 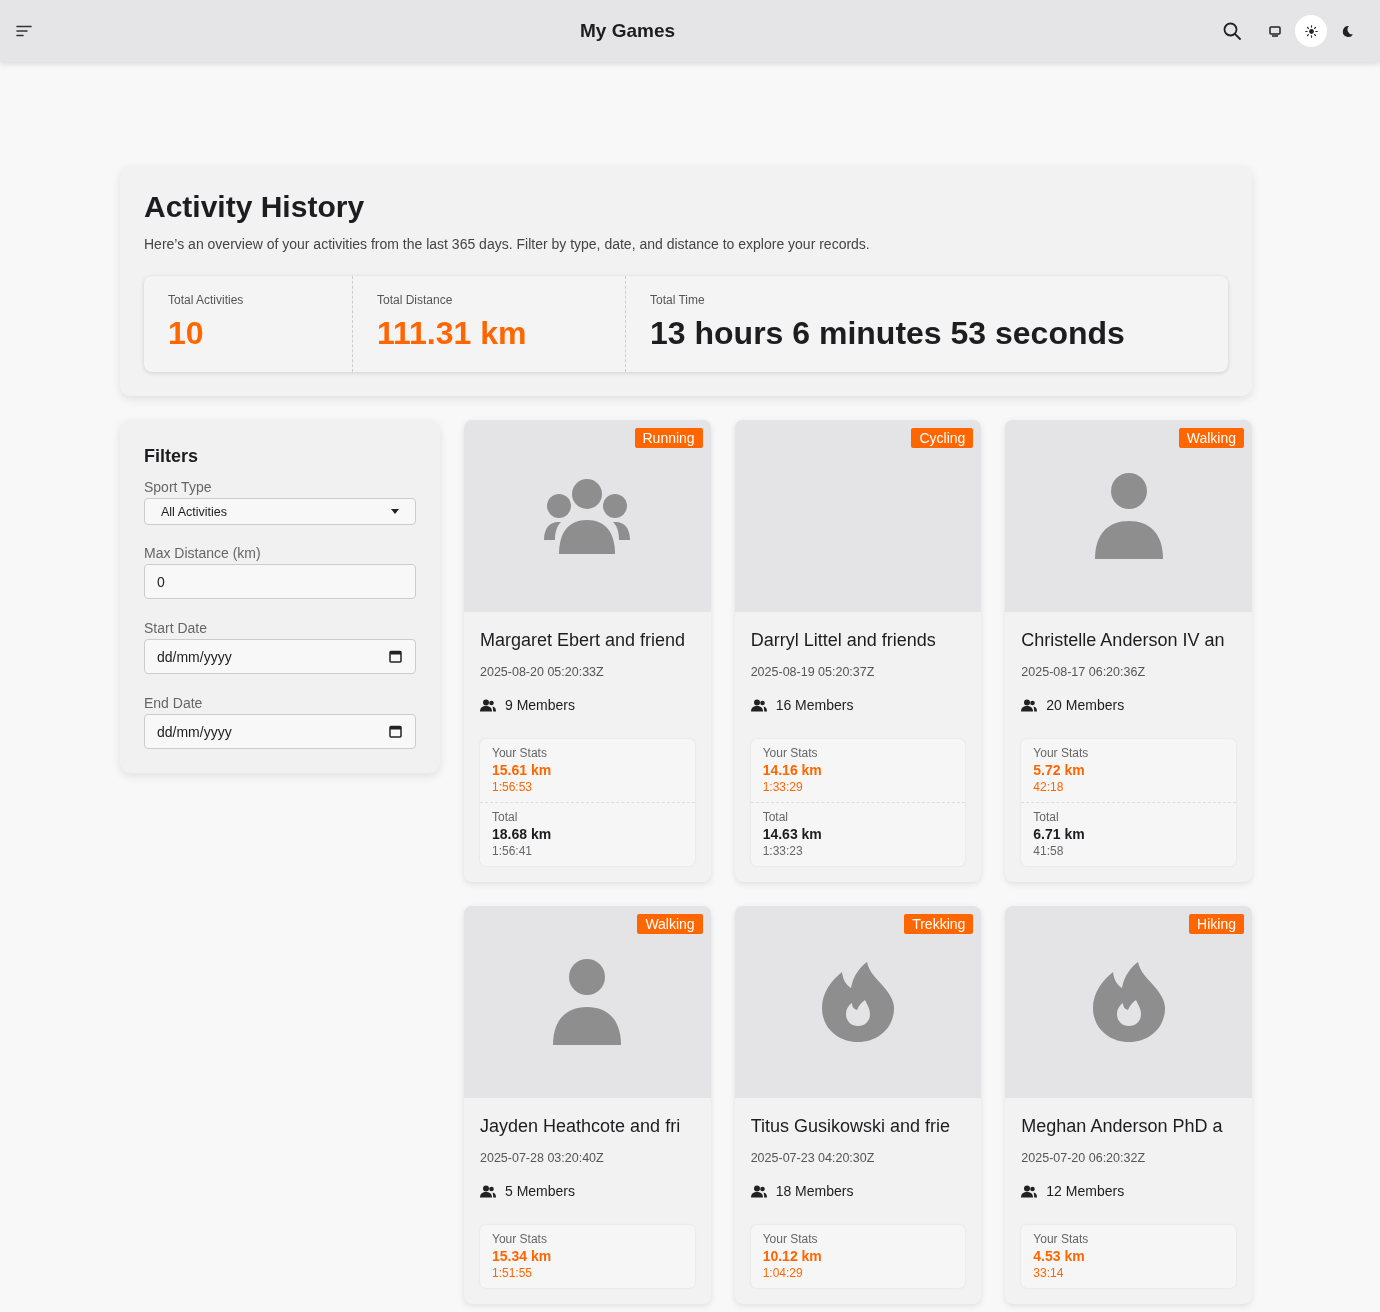 What do you see at coordinates (540, 1191) in the screenshot?
I see `member-count: 5 Members` at bounding box center [540, 1191].